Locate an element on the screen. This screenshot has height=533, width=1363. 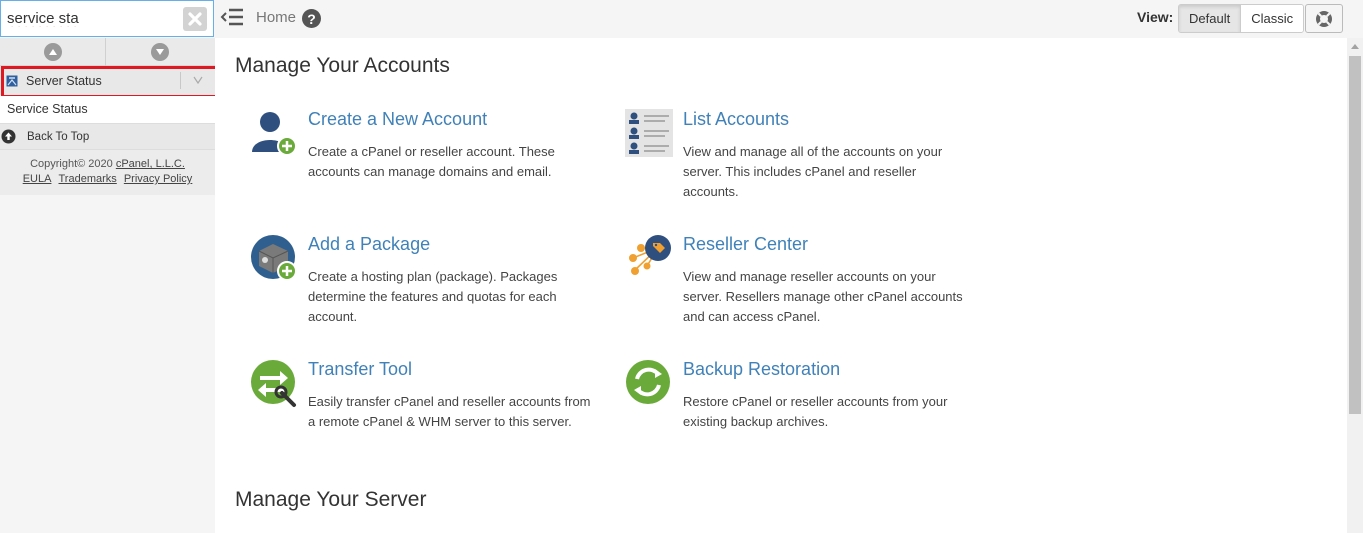
scrollbar-thumb is located at coordinates (1355, 235).